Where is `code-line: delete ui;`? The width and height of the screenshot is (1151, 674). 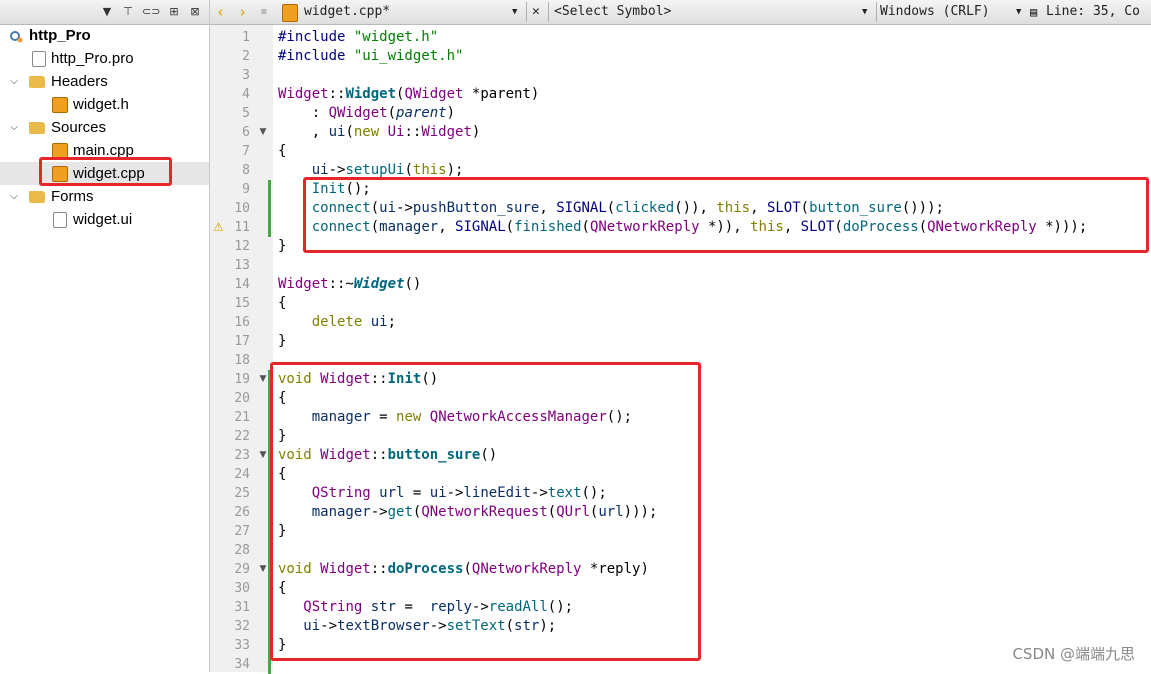
code-line: delete ui; is located at coordinates (337, 322).